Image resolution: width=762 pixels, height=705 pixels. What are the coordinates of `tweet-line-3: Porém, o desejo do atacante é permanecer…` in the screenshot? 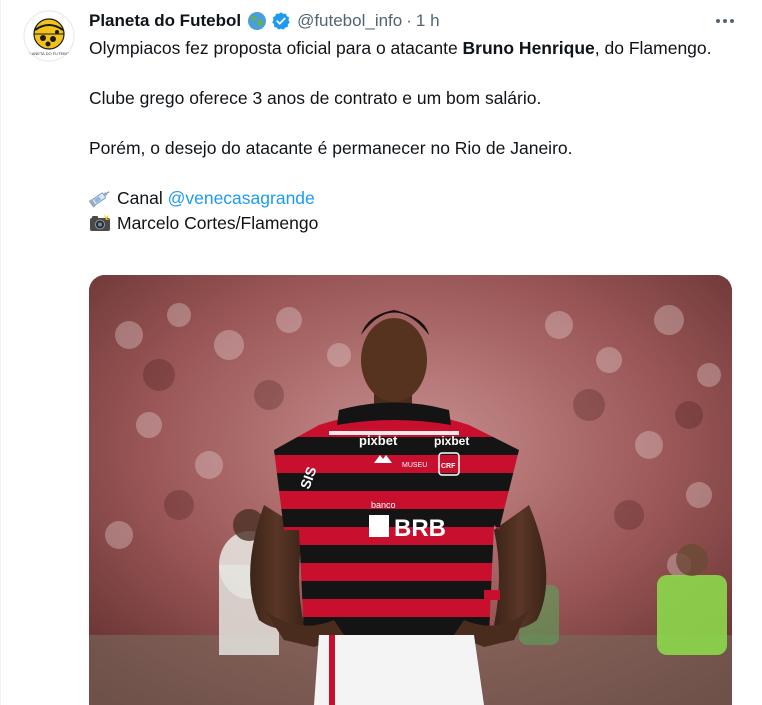 It's located at (331, 148).